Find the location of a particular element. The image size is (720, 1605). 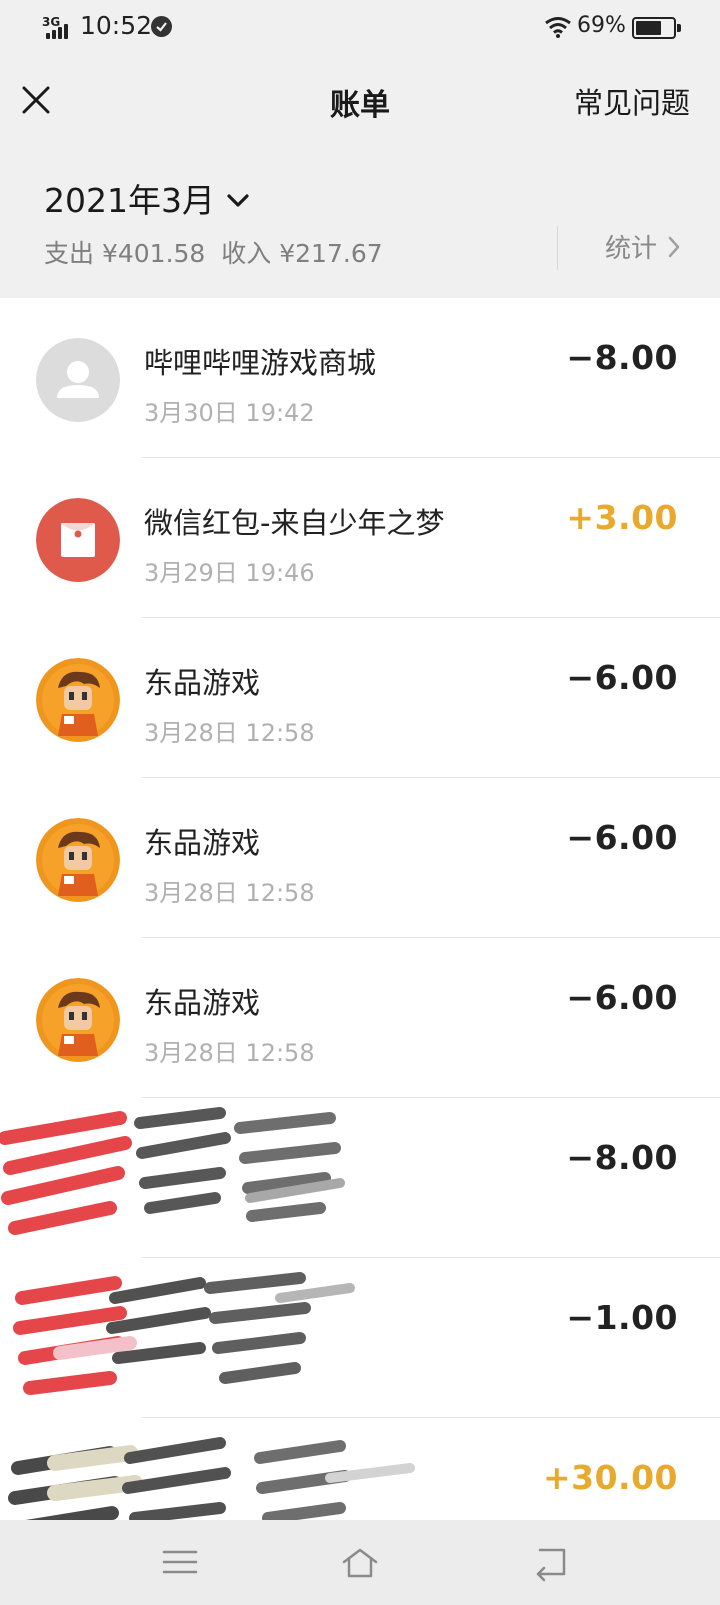

chevron-right-icon is located at coordinates (674, 246).